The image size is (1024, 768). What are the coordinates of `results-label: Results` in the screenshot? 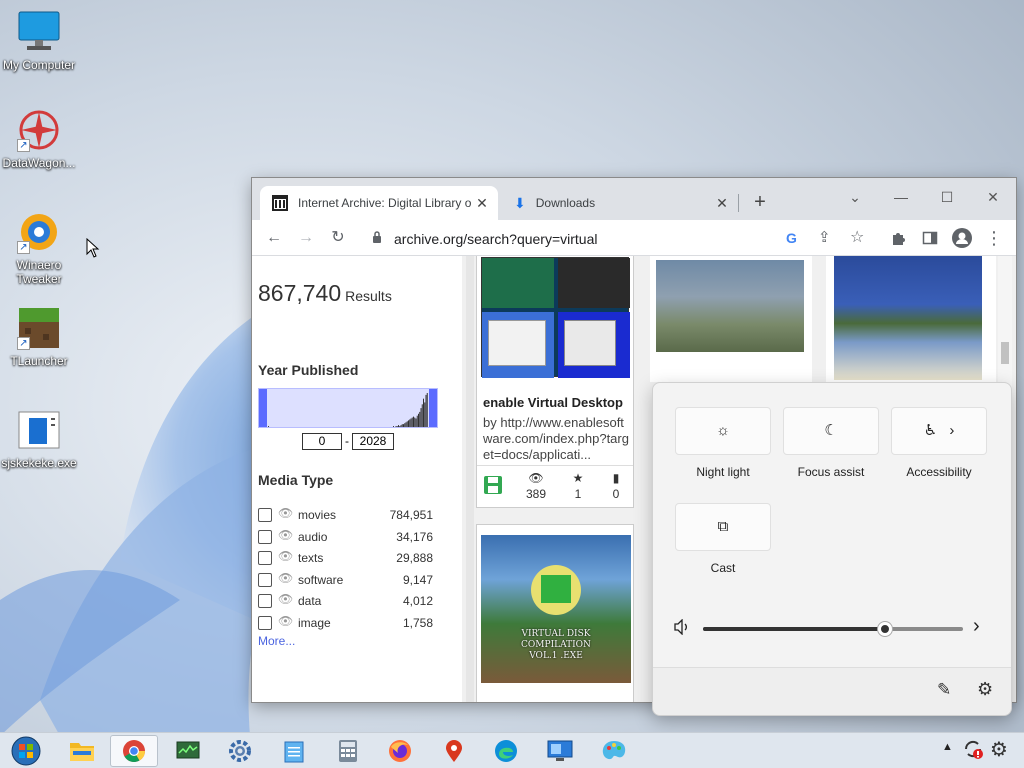 It's located at (368, 296).